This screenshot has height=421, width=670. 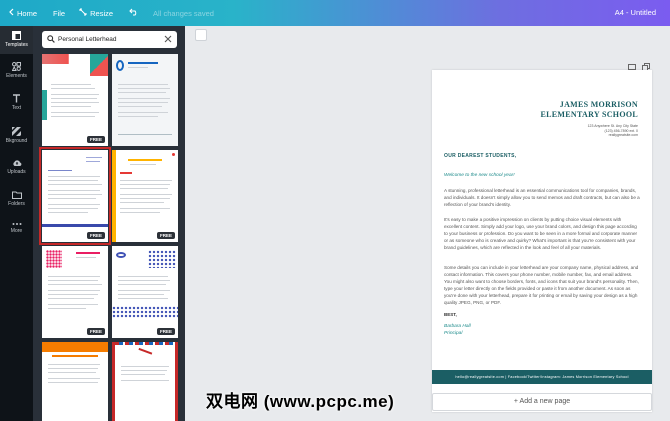 What do you see at coordinates (16, 45) in the screenshot?
I see `rail-label: Templates` at bounding box center [16, 45].